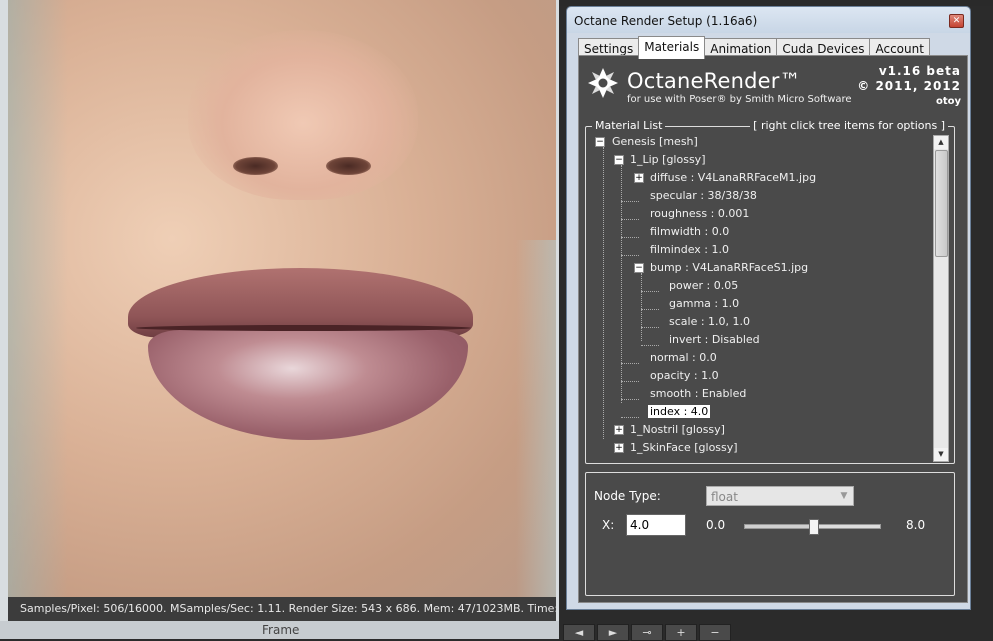  Describe the element at coordinates (666, 21) in the screenshot. I see `dialog-title: Octane Render Setup (1.16a6)` at that location.